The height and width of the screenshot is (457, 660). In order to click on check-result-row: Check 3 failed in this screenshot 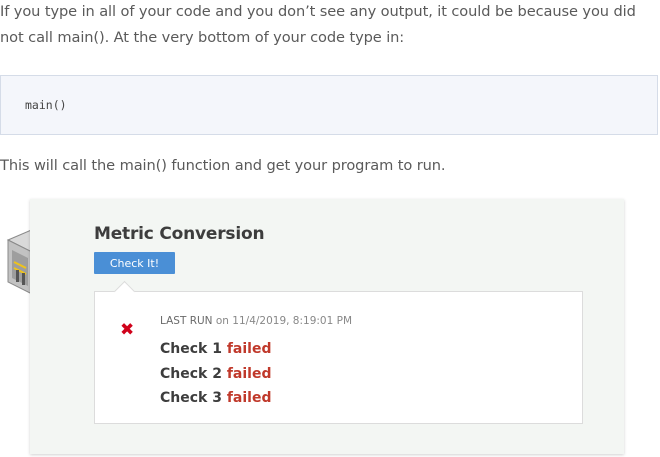, I will do `click(216, 398)`.